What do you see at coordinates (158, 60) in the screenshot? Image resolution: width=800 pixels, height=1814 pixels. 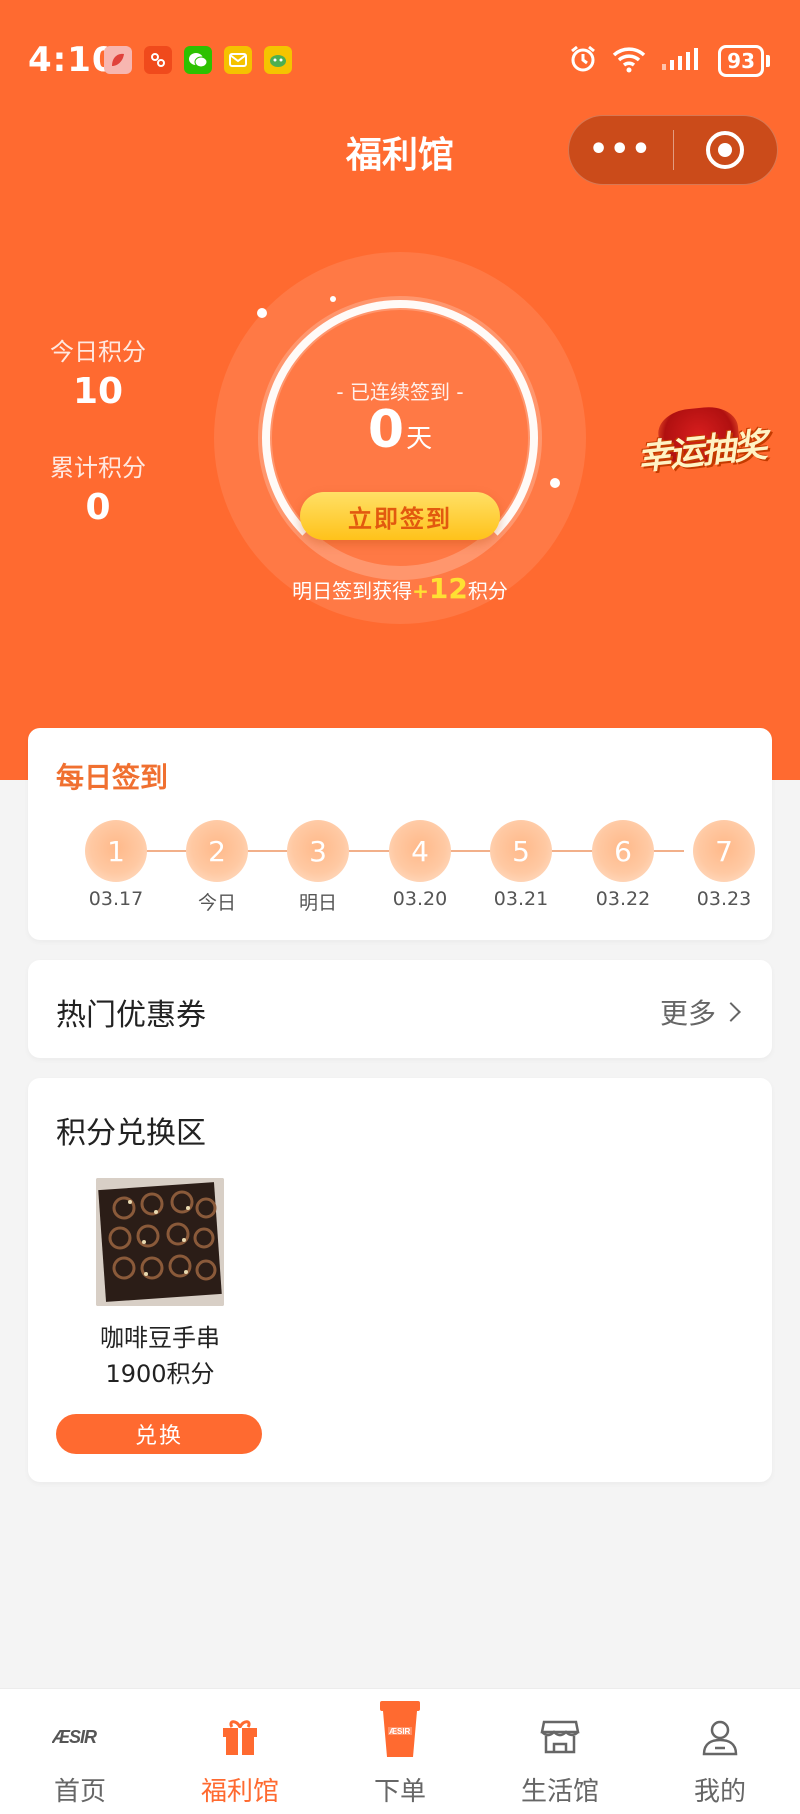 I see `community-app-icon` at bounding box center [158, 60].